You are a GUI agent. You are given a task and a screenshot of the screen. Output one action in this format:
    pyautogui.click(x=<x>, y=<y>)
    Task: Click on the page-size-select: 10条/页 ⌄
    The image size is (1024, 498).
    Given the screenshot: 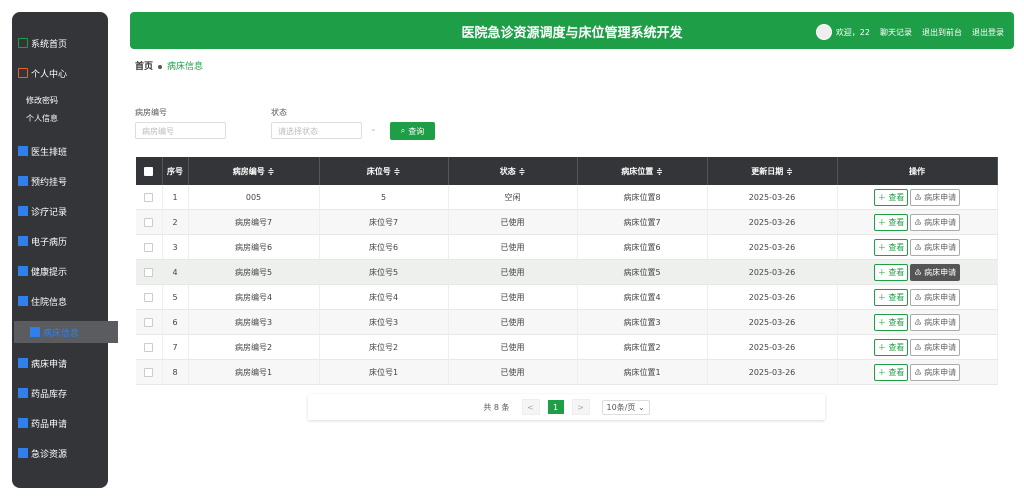 What is the action you would take?
    pyautogui.click(x=625, y=407)
    